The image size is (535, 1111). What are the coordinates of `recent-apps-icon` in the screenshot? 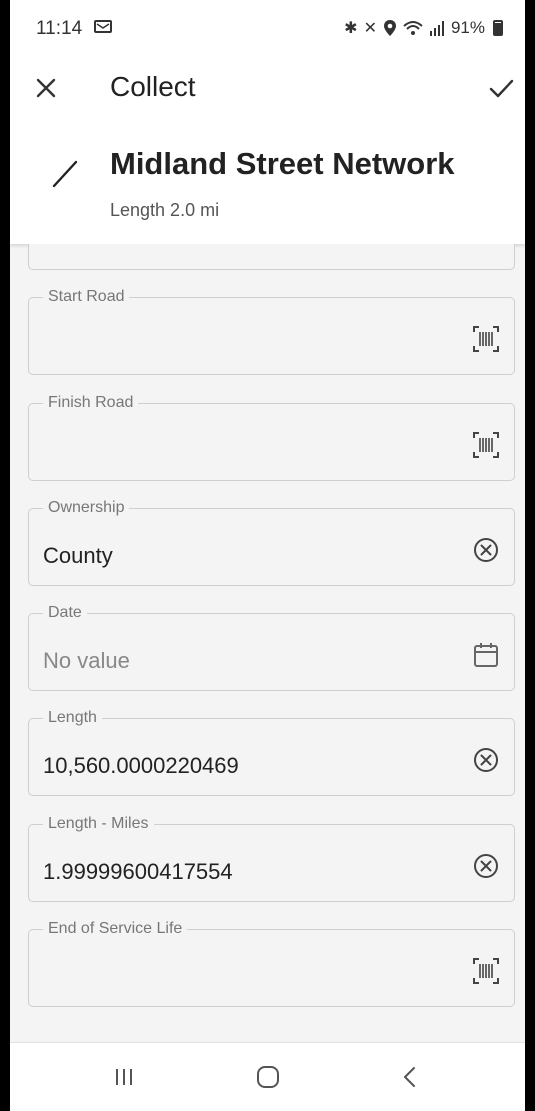 It's located at (124, 1077).